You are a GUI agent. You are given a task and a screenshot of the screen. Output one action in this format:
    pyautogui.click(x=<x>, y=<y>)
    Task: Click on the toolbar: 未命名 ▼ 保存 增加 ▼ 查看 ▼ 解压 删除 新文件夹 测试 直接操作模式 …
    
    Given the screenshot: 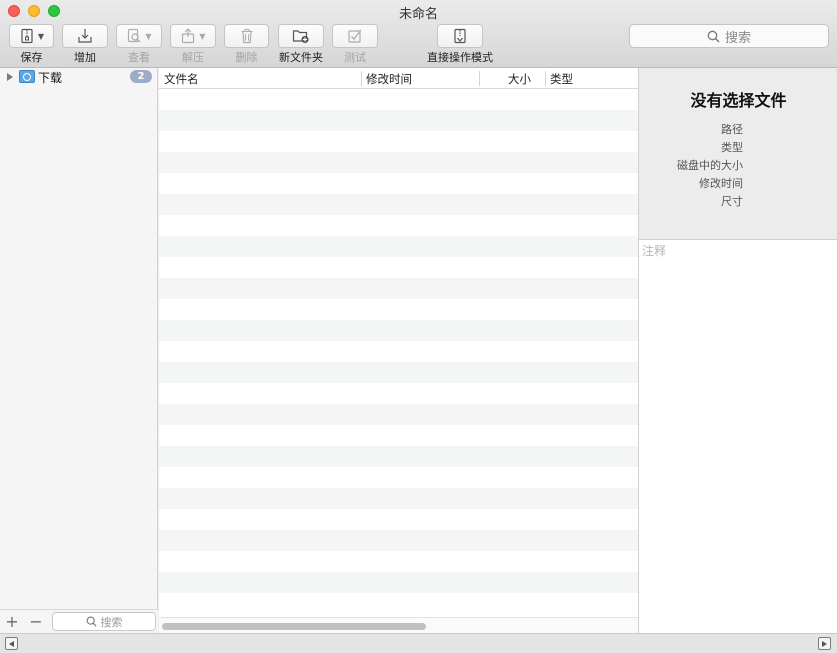 What is the action you would take?
    pyautogui.click(x=418, y=34)
    